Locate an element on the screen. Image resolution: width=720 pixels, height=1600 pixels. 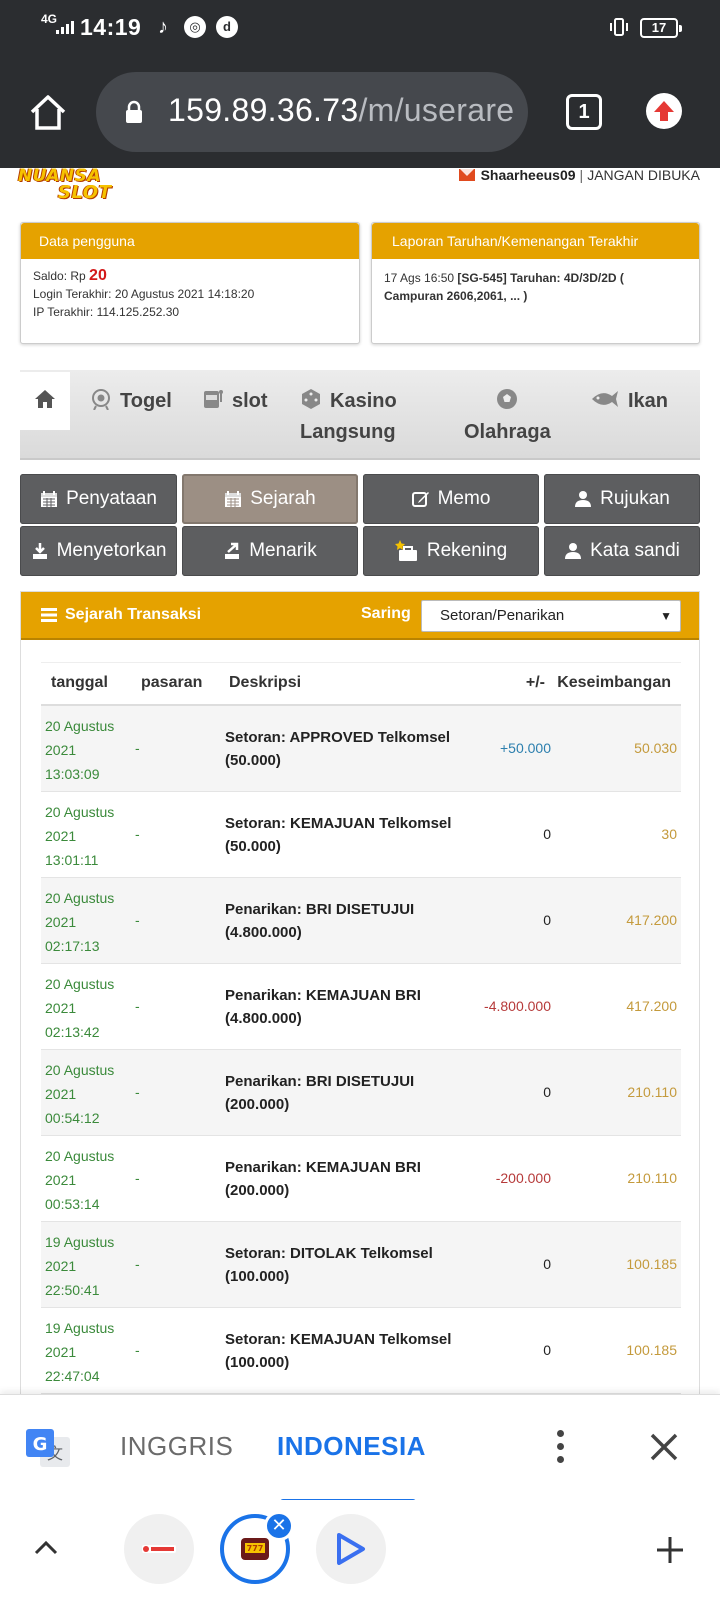
saldo-value: 20 is located at coordinates (98, 275).